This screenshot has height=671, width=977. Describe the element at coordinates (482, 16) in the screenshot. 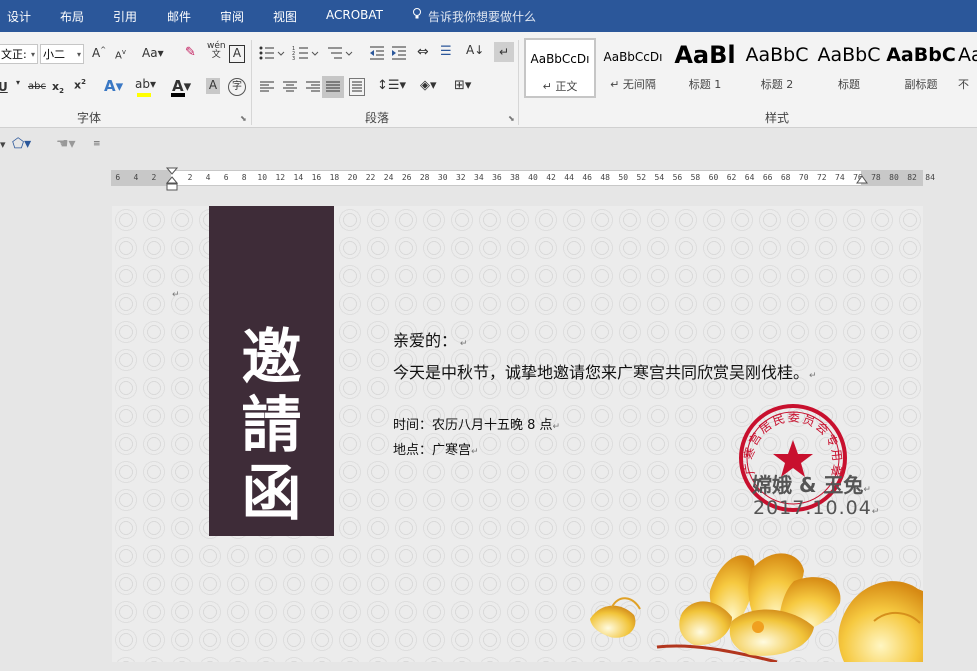

I see `tell-me-search: 告诉我你想要做什么` at that location.